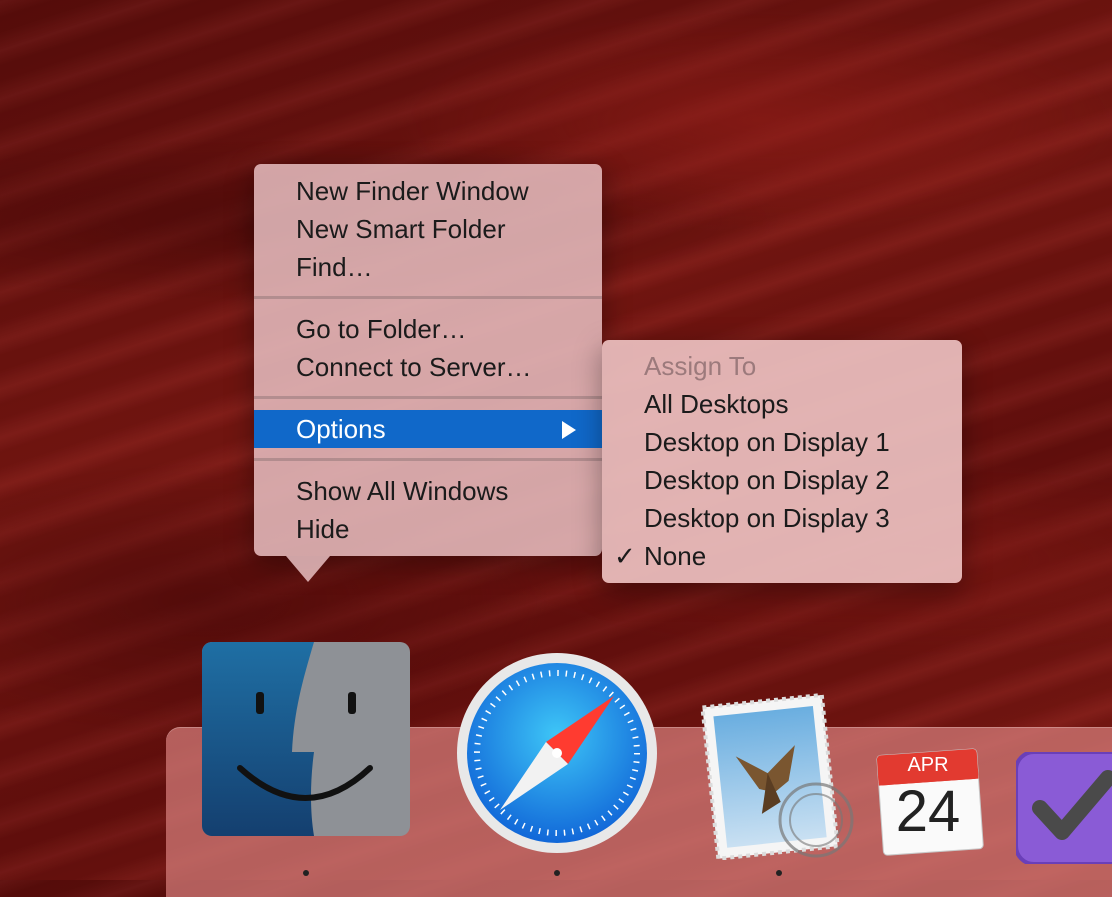  What do you see at coordinates (1064, 808) in the screenshot?
I see `omnifocus-icon` at bounding box center [1064, 808].